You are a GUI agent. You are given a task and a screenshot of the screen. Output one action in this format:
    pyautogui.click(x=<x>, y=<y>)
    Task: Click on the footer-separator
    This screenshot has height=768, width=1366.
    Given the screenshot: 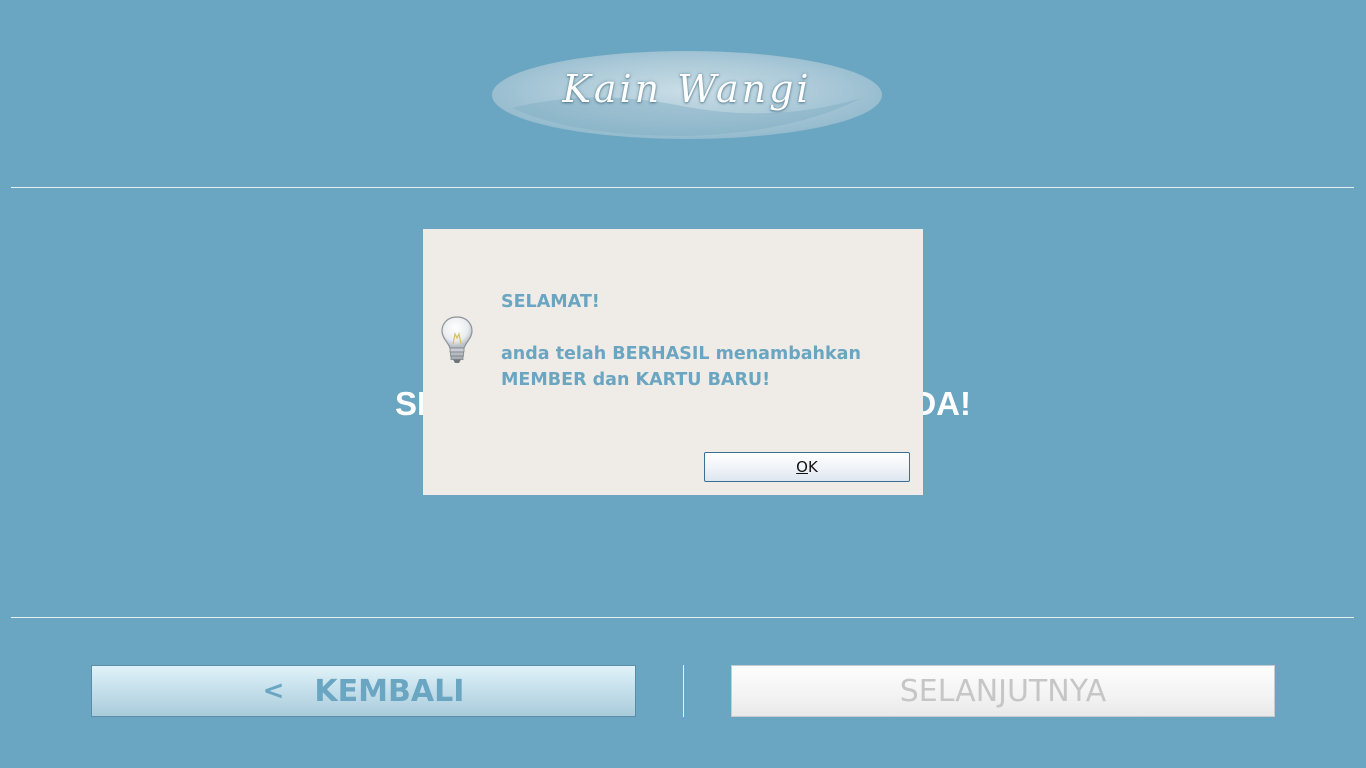 What is the action you would take?
    pyautogui.click(x=683, y=691)
    